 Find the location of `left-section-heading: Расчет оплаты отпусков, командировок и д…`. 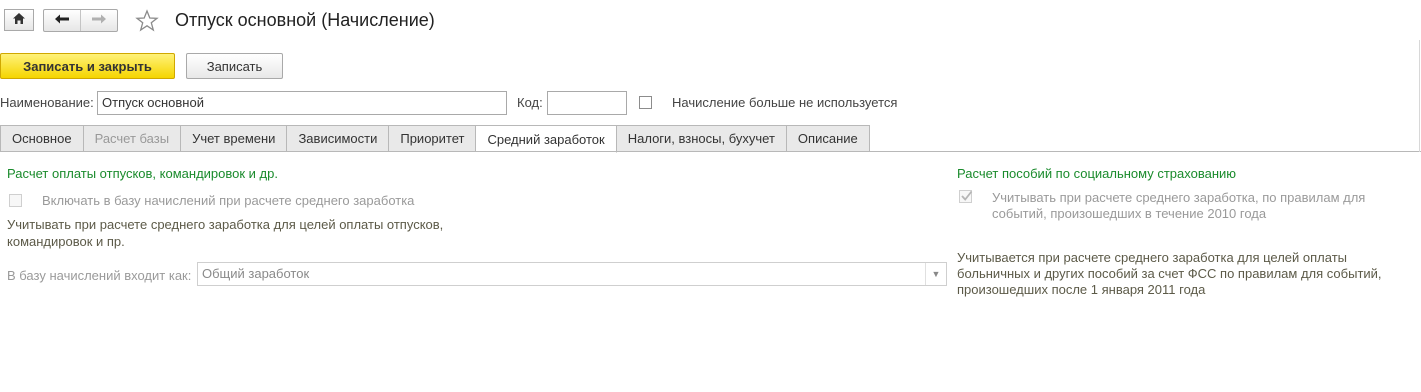

left-section-heading: Расчет оплаты отпусков, командировок и д… is located at coordinates (142, 173).